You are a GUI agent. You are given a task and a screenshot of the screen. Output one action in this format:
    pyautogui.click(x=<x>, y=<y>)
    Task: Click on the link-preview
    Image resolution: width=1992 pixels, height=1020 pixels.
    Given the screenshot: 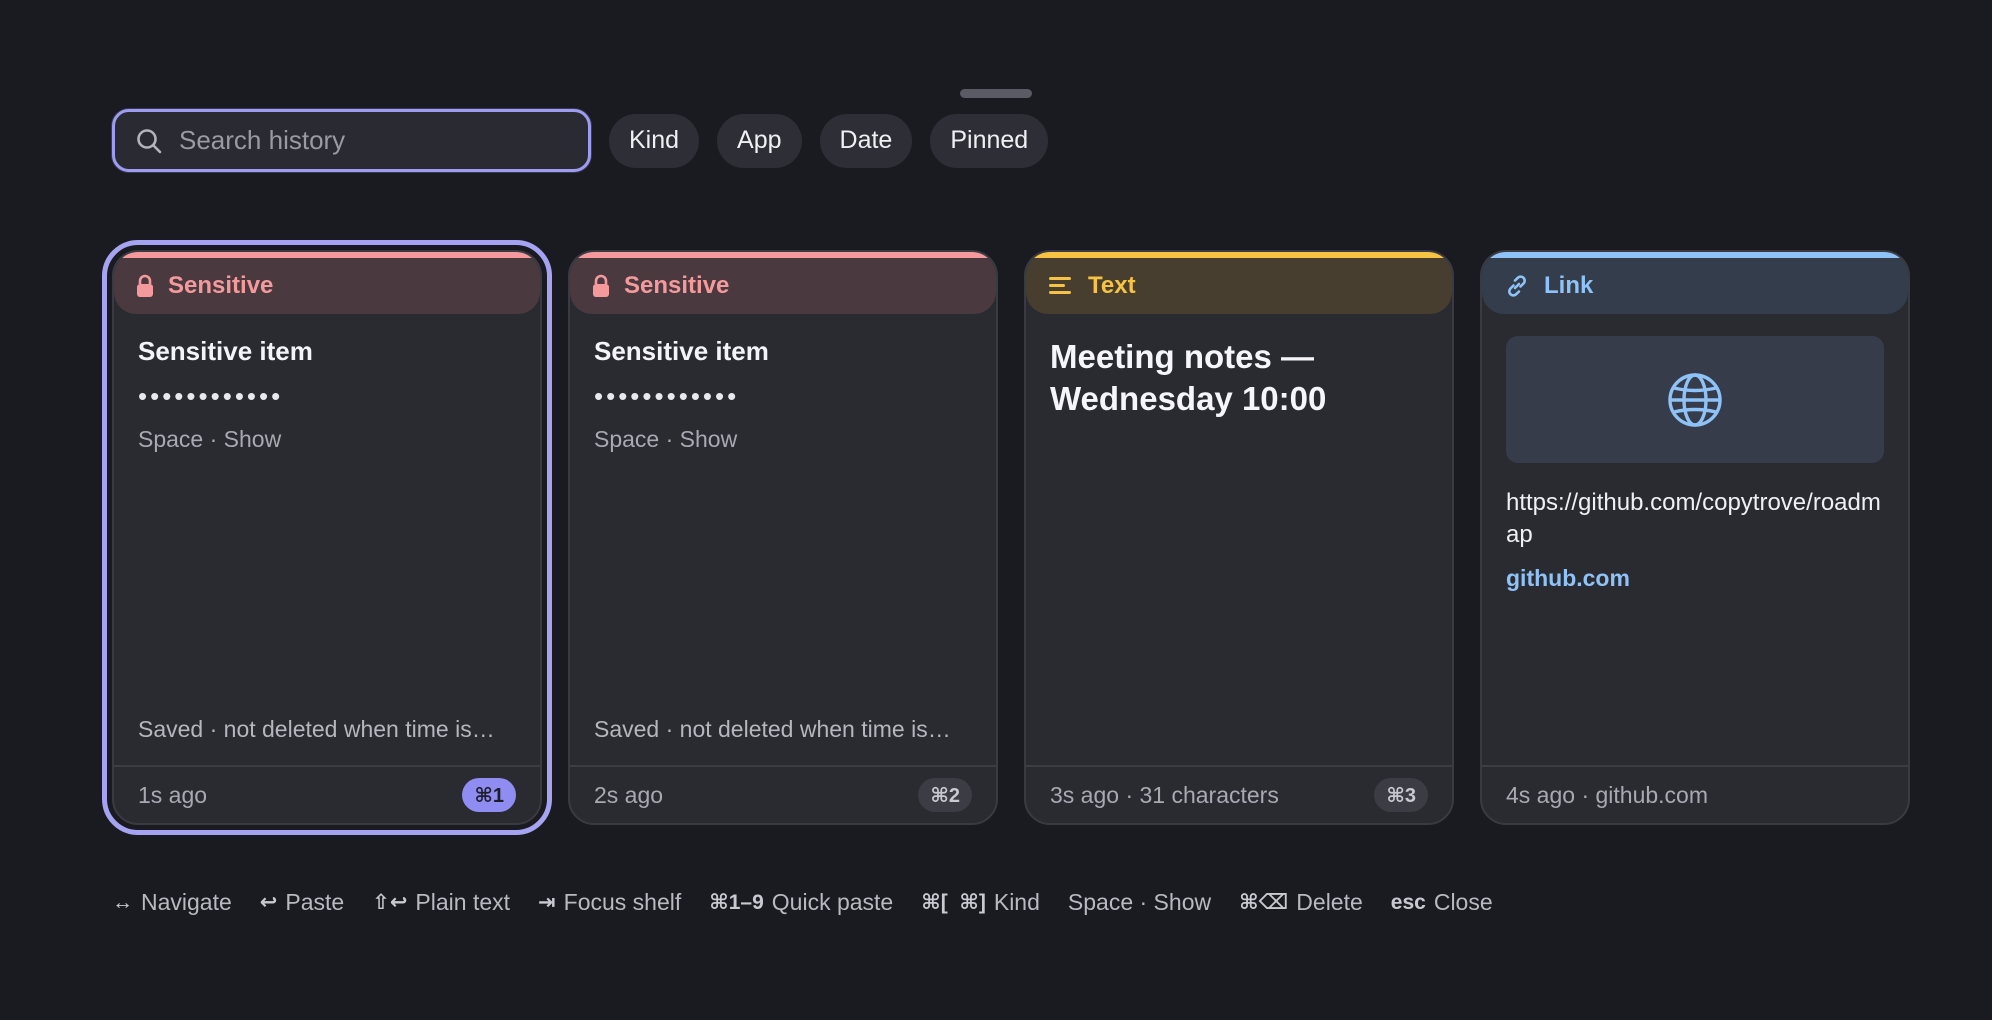 What is the action you would take?
    pyautogui.click(x=1695, y=399)
    